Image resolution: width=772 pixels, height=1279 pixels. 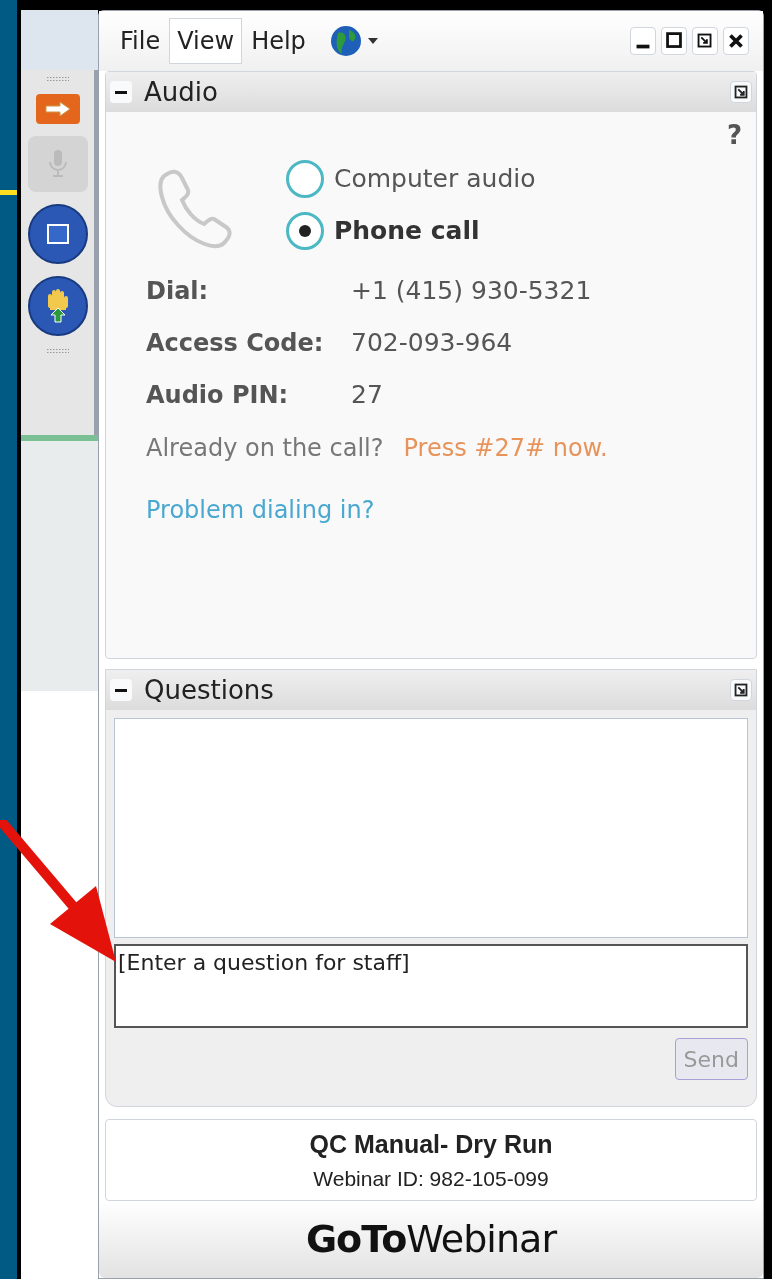 I want to click on menu-item: Help, so click(x=278, y=41).